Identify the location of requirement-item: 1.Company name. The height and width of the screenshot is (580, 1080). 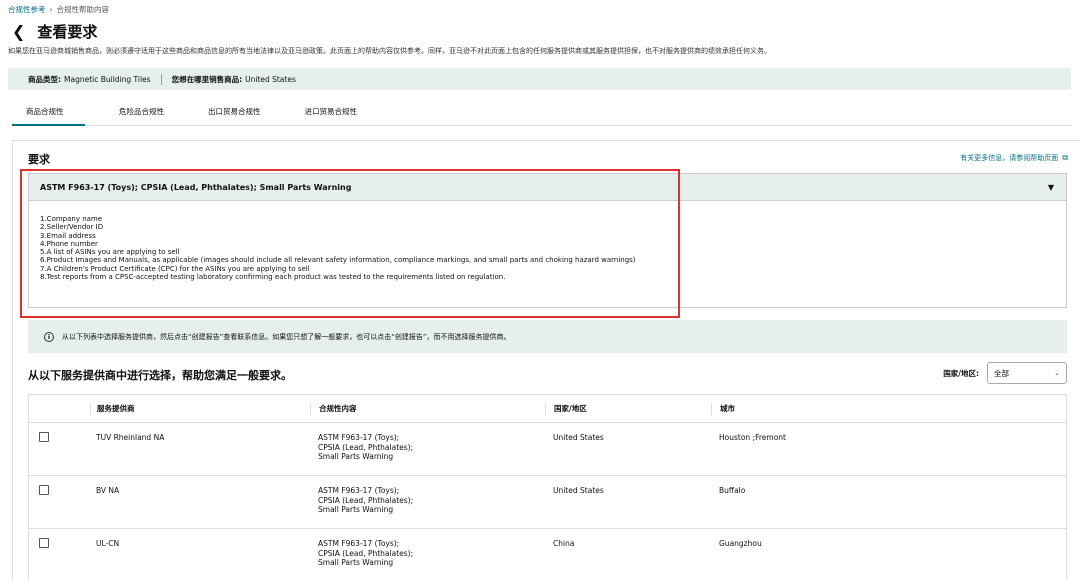
(71, 219).